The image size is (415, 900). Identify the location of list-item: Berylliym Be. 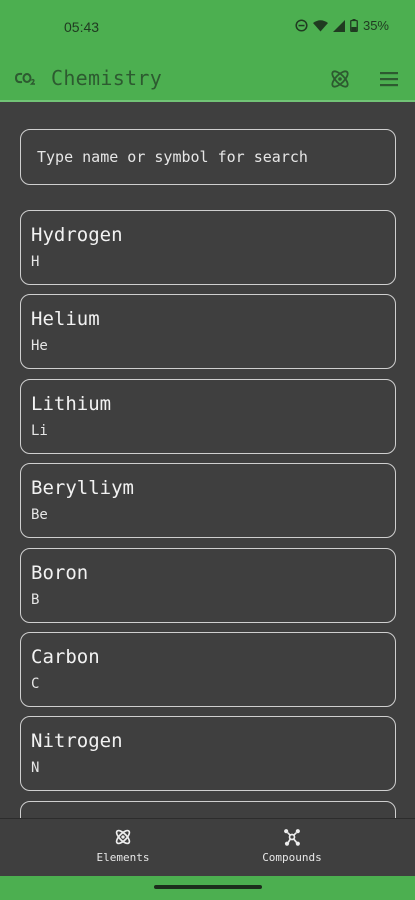
(208, 501).